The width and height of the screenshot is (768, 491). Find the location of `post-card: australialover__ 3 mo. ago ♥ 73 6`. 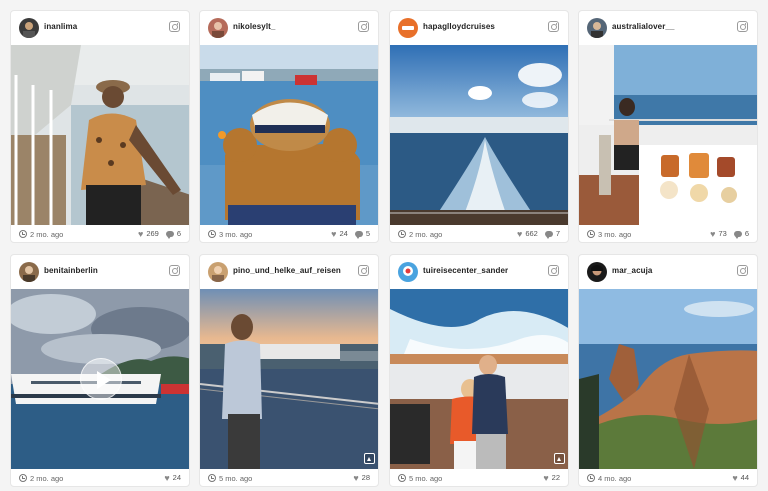

post-card: australialover__ 3 mo. ago ♥ 73 6 is located at coordinates (668, 126).